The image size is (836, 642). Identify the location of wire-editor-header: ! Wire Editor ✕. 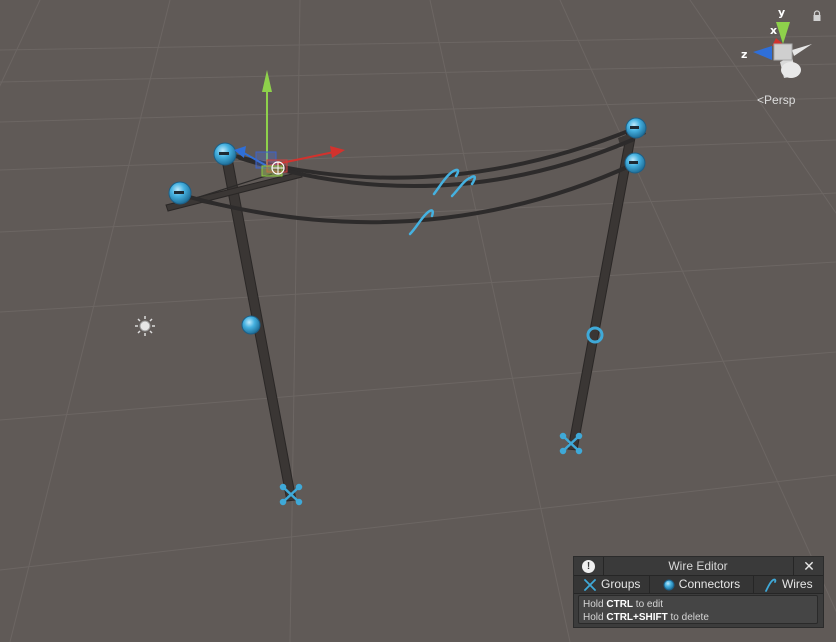
(698, 566).